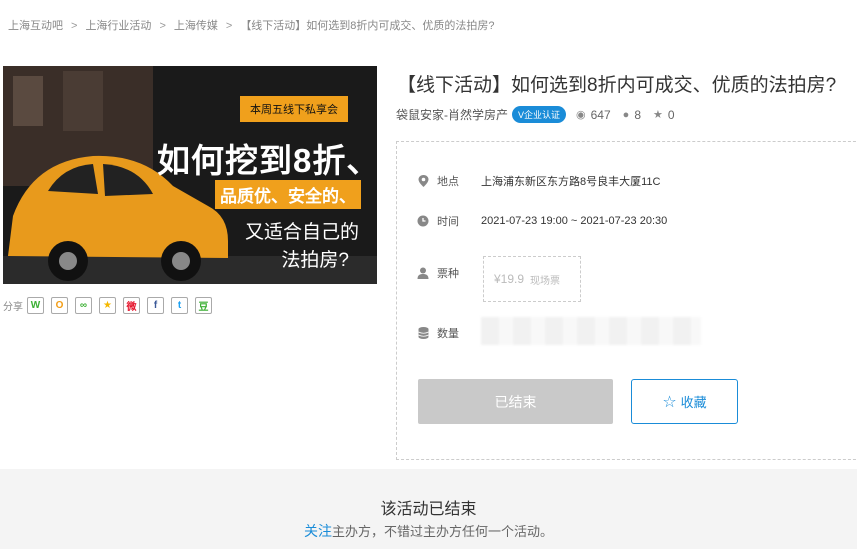 Image resolution: width=857 pixels, height=549 pixels. What do you see at coordinates (131, 305) in the screenshot?
I see `weibo-icon: 微` at bounding box center [131, 305].